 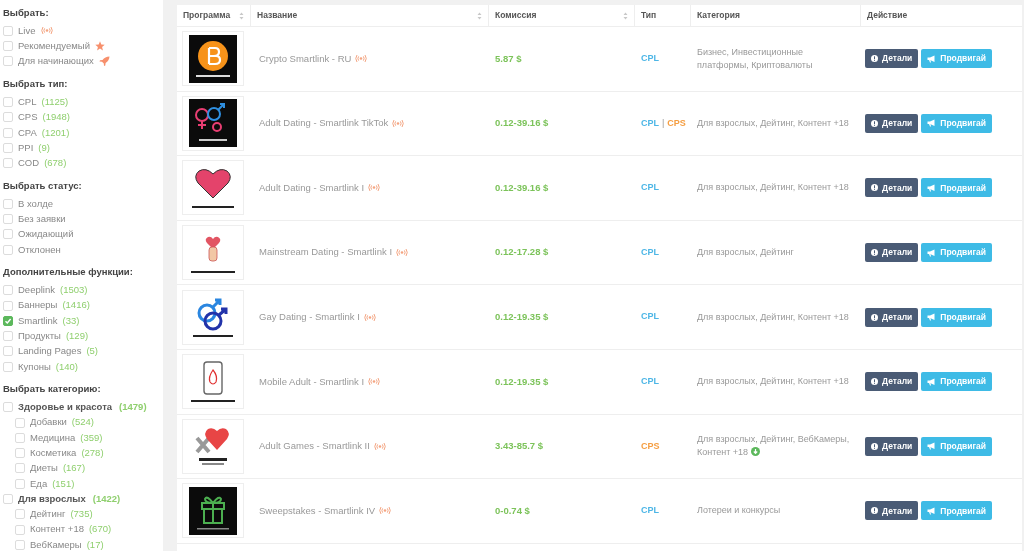 I want to click on checkbox, so click(x=8, y=320).